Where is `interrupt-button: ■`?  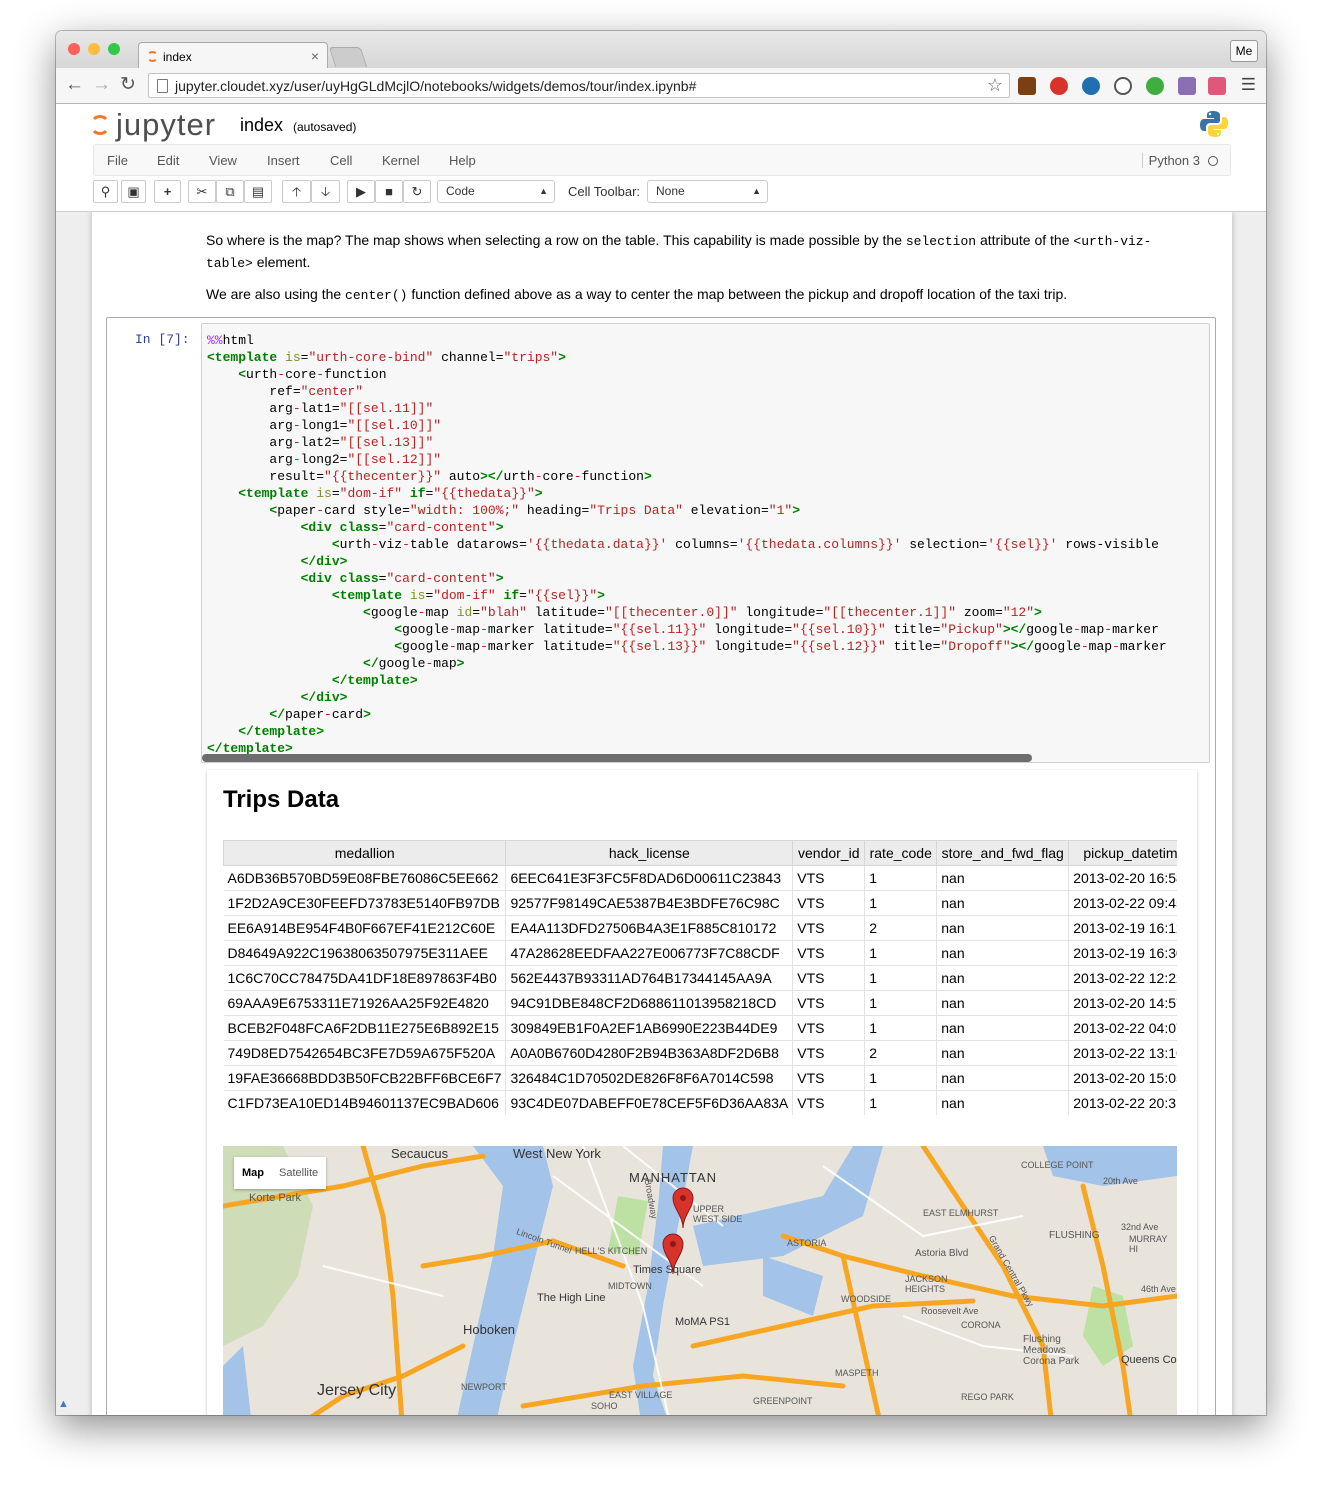 interrupt-button: ■ is located at coordinates (389, 191).